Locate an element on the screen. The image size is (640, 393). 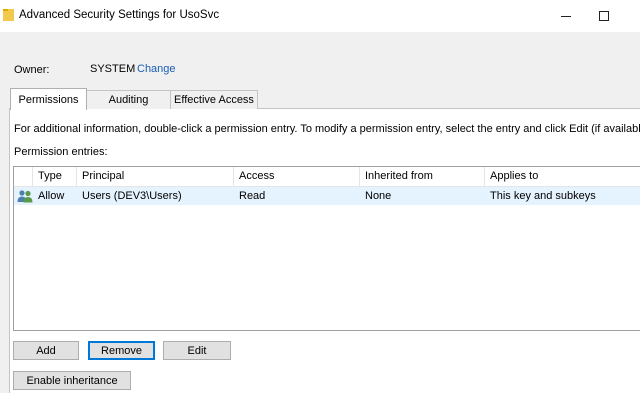
row-applies-to: This key and subkeys is located at coordinates (543, 196).